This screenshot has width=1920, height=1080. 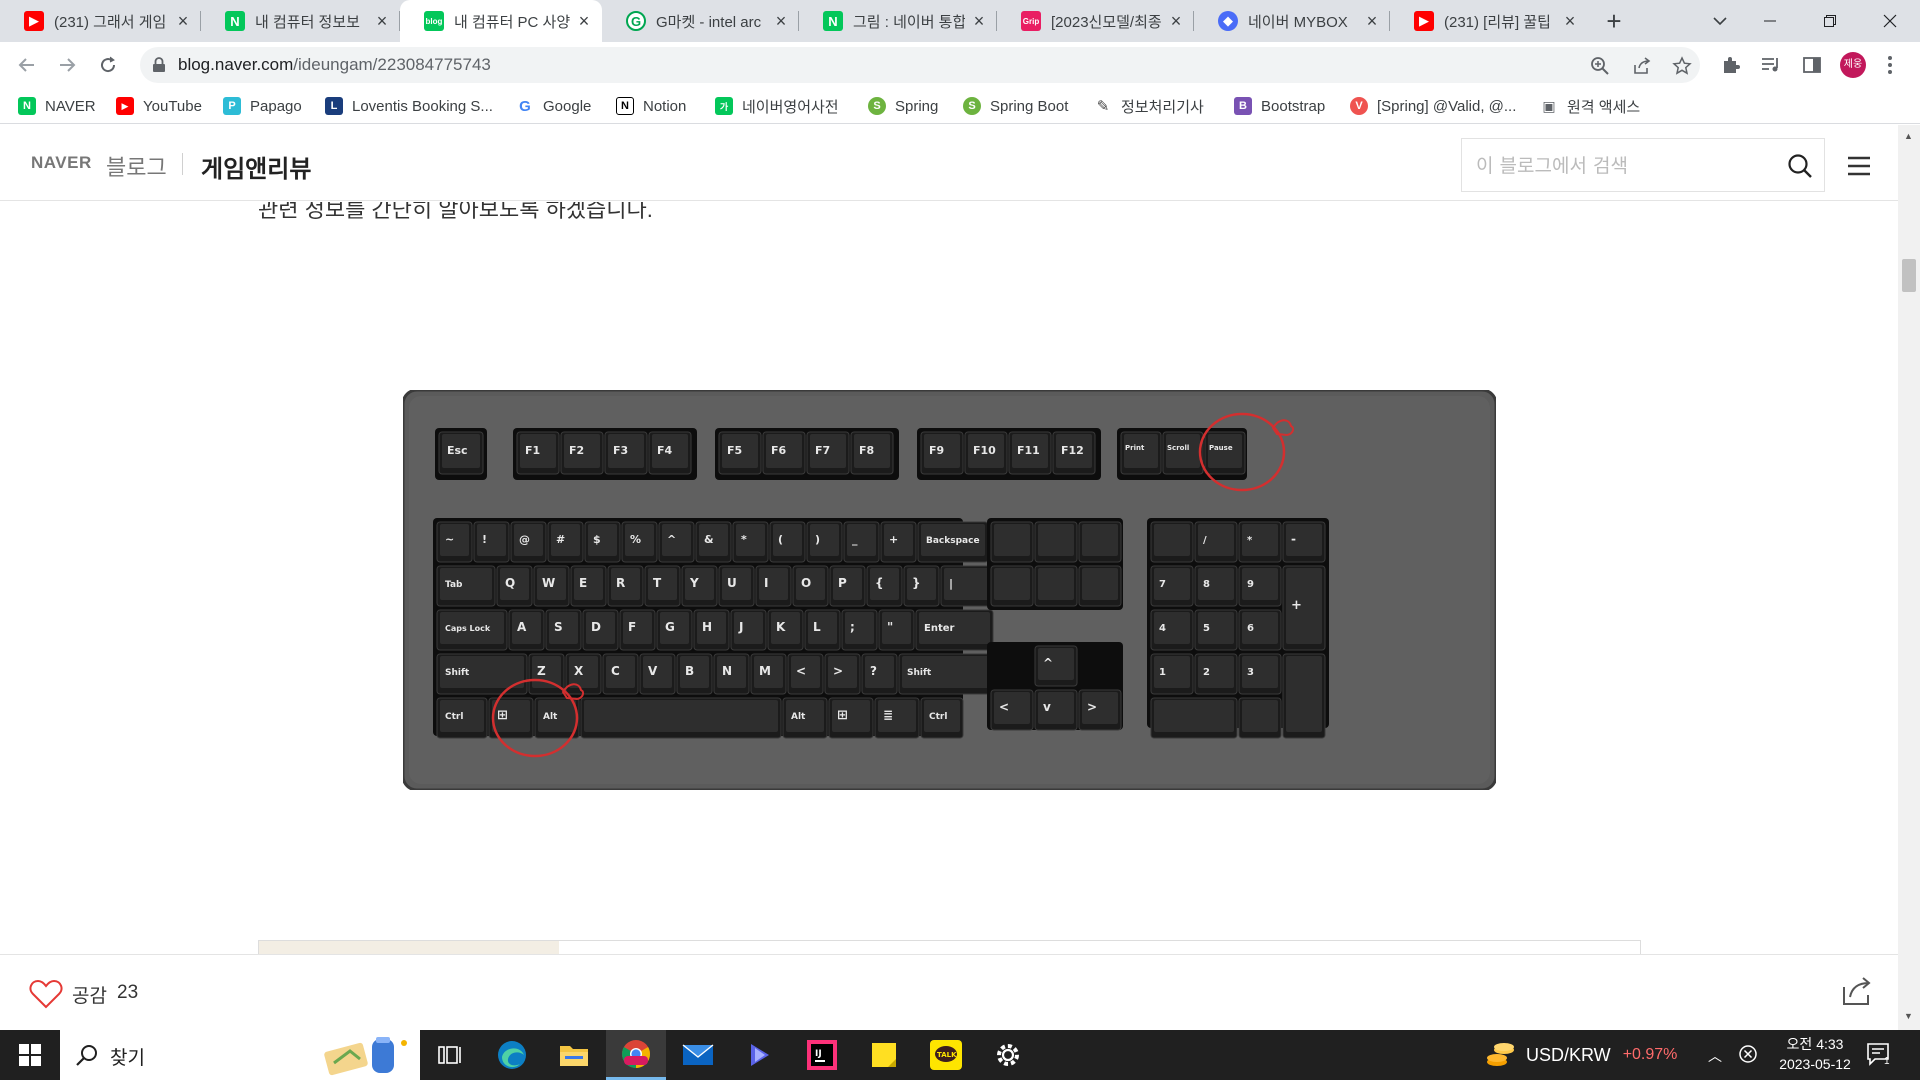 What do you see at coordinates (1771, 65) in the screenshot?
I see `media-controls-icon` at bounding box center [1771, 65].